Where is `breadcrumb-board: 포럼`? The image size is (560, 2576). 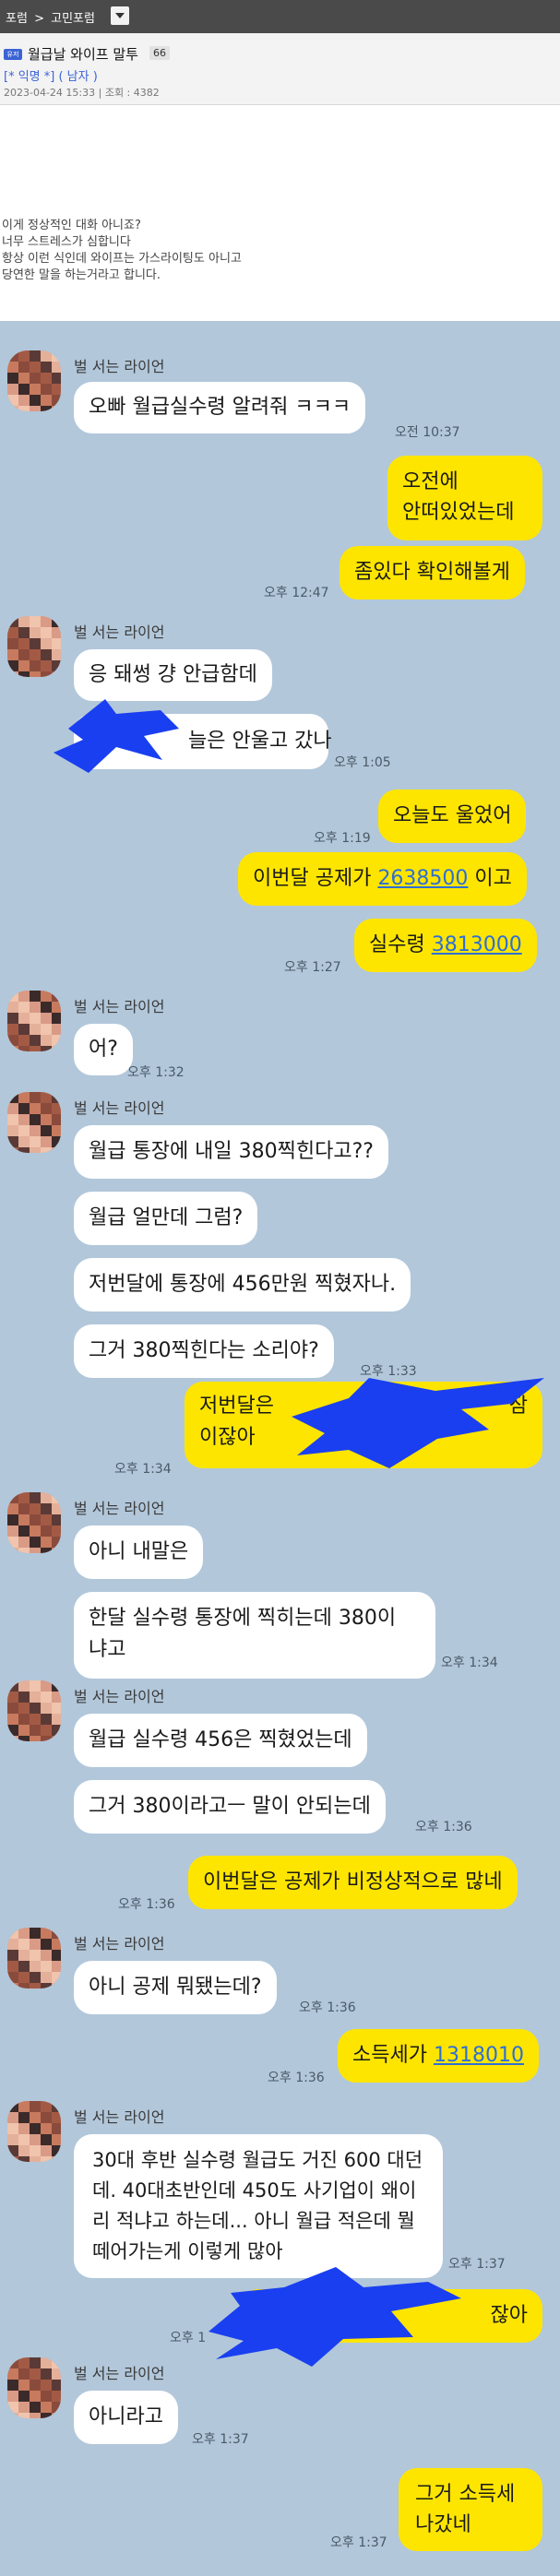 breadcrumb-board: 포럼 is located at coordinates (17, 19).